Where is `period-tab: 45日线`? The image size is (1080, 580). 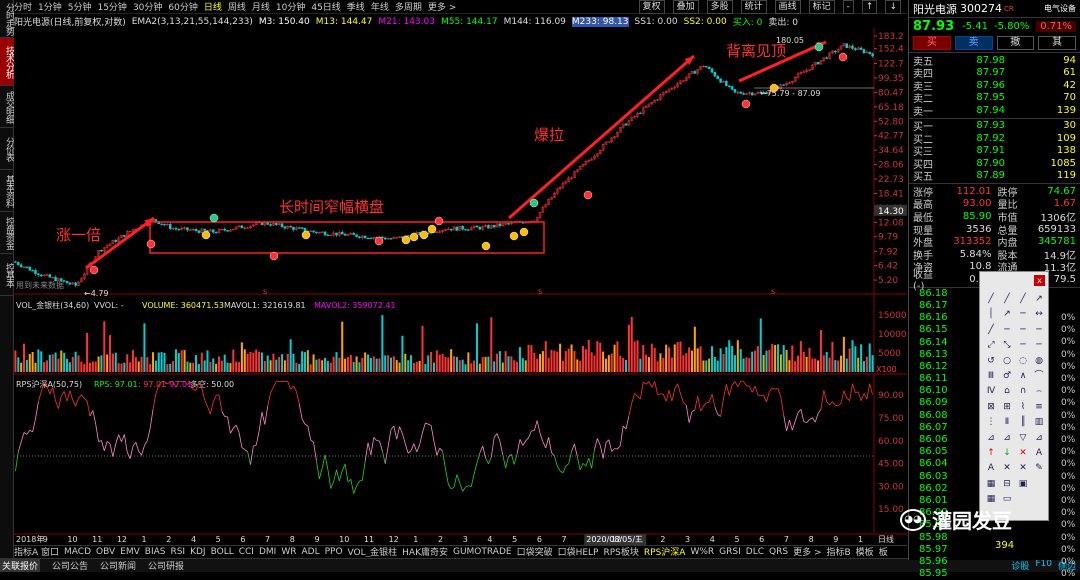
period-tab: 45日线 is located at coordinates (325, 6).